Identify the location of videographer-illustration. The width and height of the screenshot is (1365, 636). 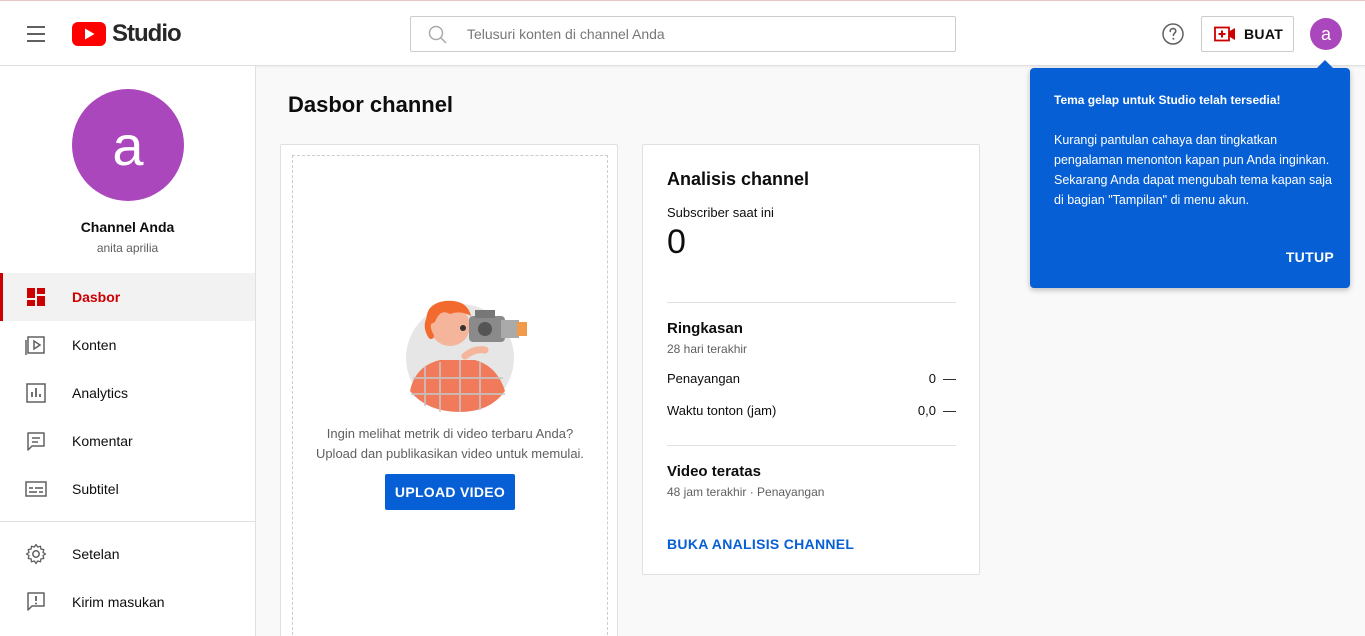
(466, 356).